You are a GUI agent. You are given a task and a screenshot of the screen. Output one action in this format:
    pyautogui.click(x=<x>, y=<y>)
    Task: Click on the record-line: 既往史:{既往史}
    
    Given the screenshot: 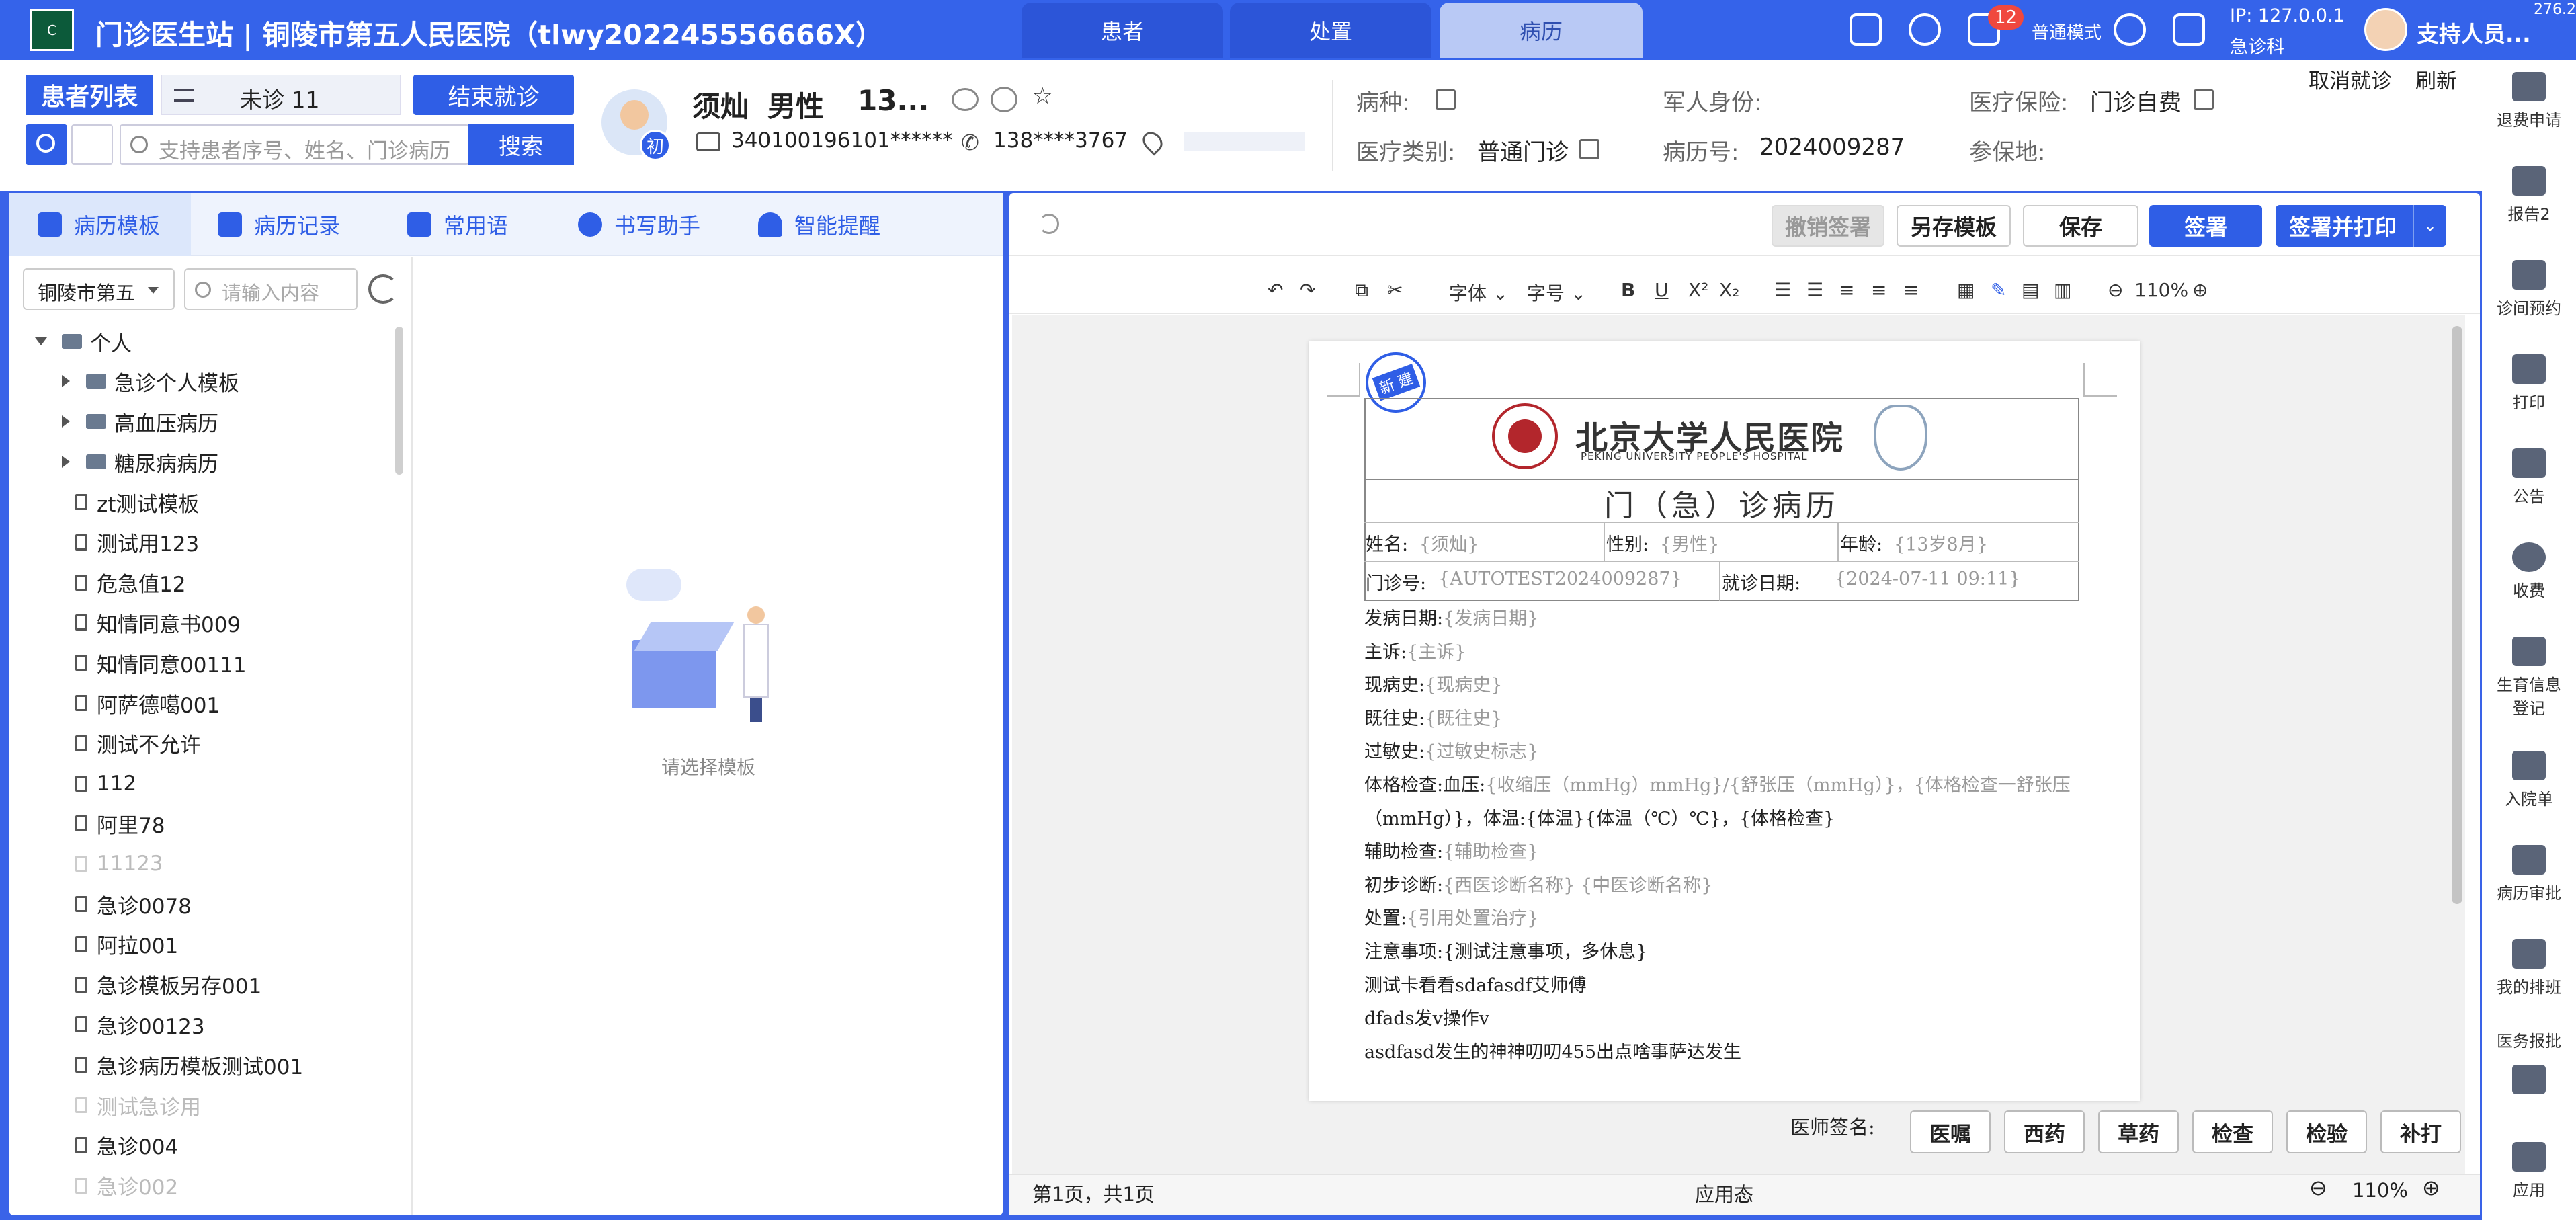 What is the action you would take?
    pyautogui.click(x=1433, y=717)
    